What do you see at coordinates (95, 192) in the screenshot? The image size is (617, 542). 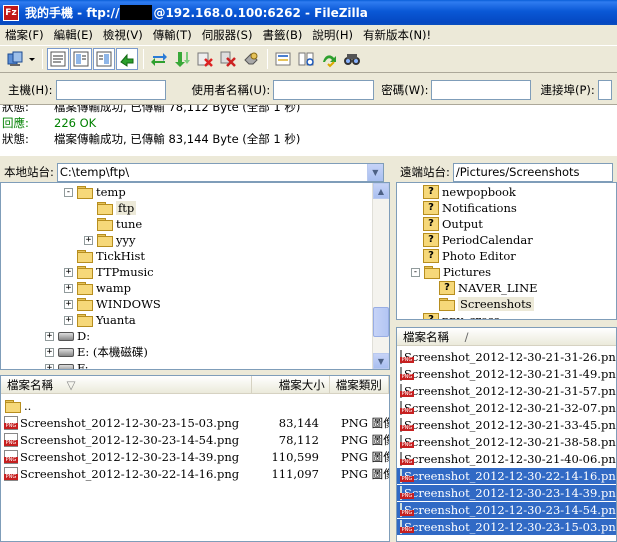 I see `tree-item: - temp` at bounding box center [95, 192].